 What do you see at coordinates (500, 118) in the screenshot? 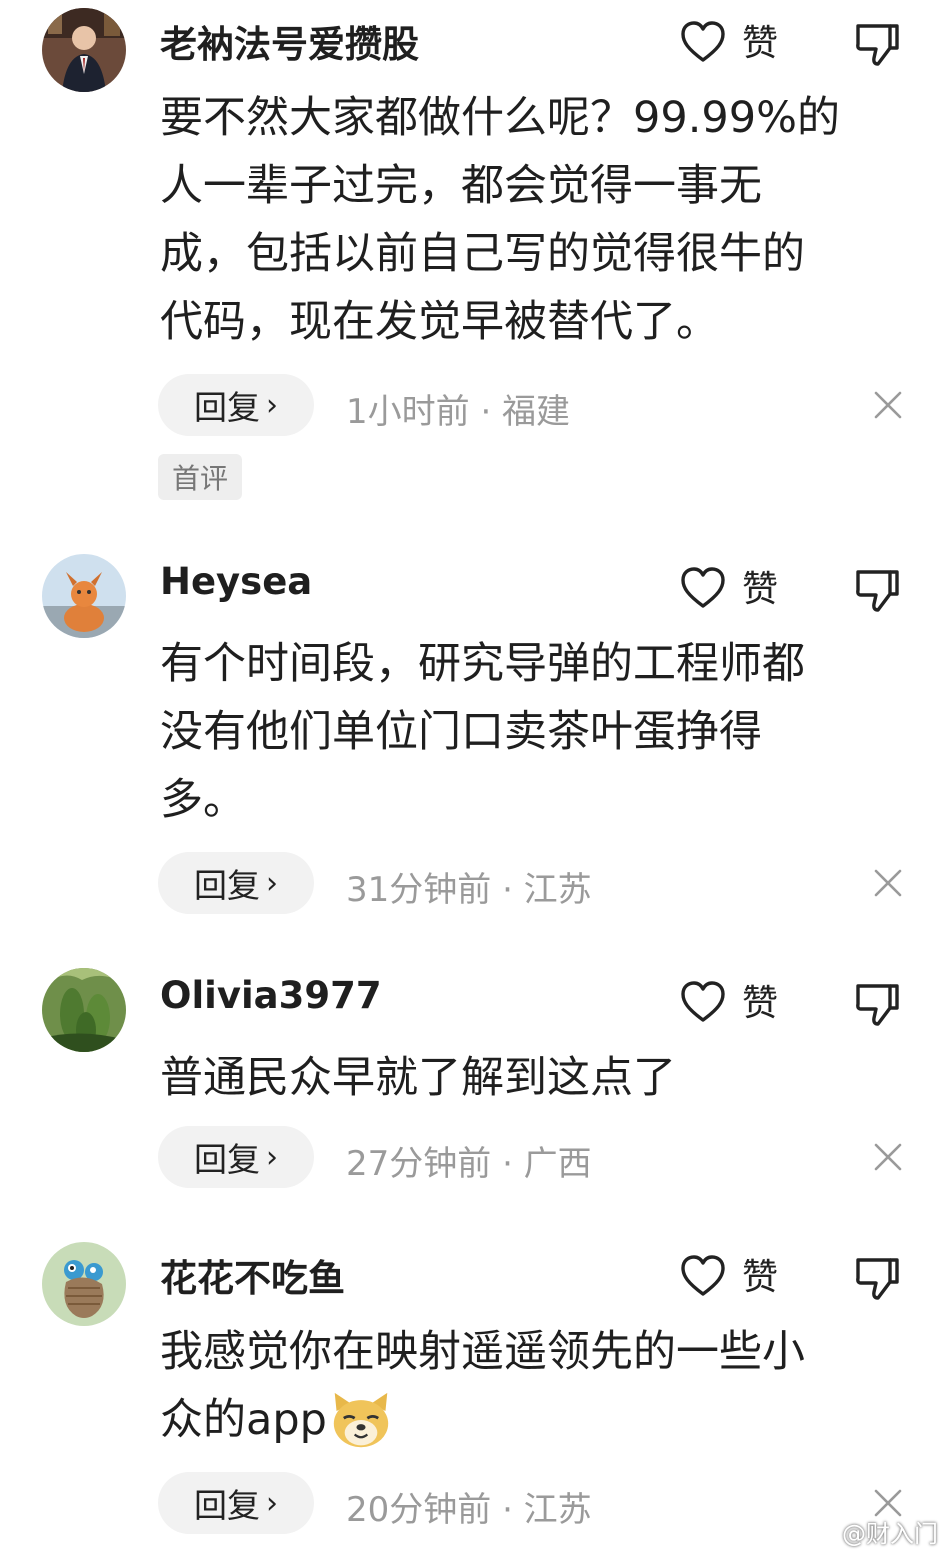
I see `comment-line: 要不然大家都做什么呢？99.99%的` at bounding box center [500, 118].